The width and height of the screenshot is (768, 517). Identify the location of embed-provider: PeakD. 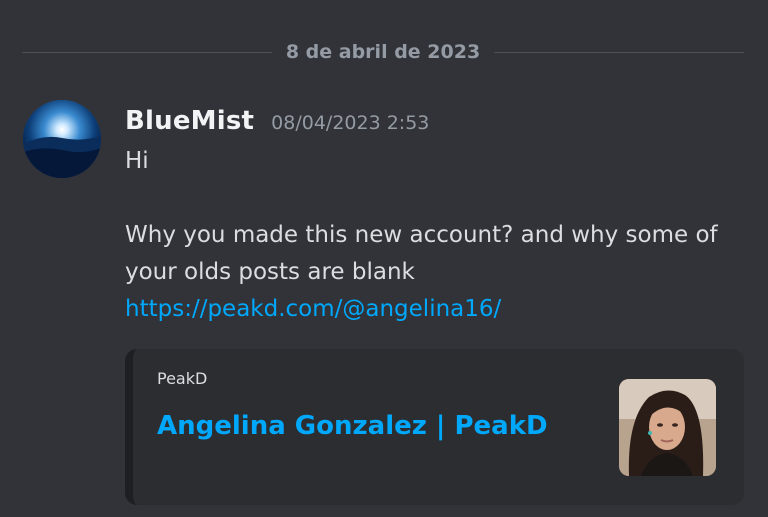
(182, 378).